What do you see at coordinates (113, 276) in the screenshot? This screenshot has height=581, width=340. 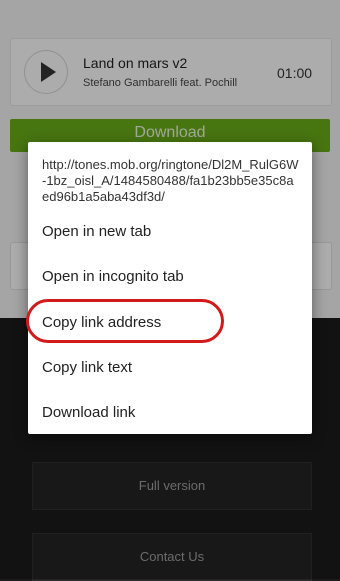 I see `menu-item-open-incognito-tab: Open in incognito tab` at bounding box center [113, 276].